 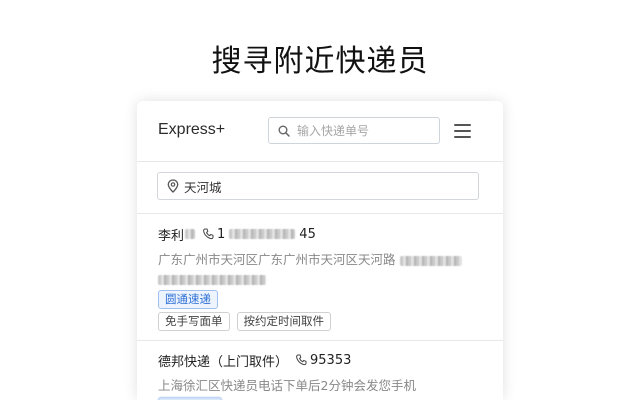 I want to click on phone-number-suffix: 45, so click(x=307, y=234).